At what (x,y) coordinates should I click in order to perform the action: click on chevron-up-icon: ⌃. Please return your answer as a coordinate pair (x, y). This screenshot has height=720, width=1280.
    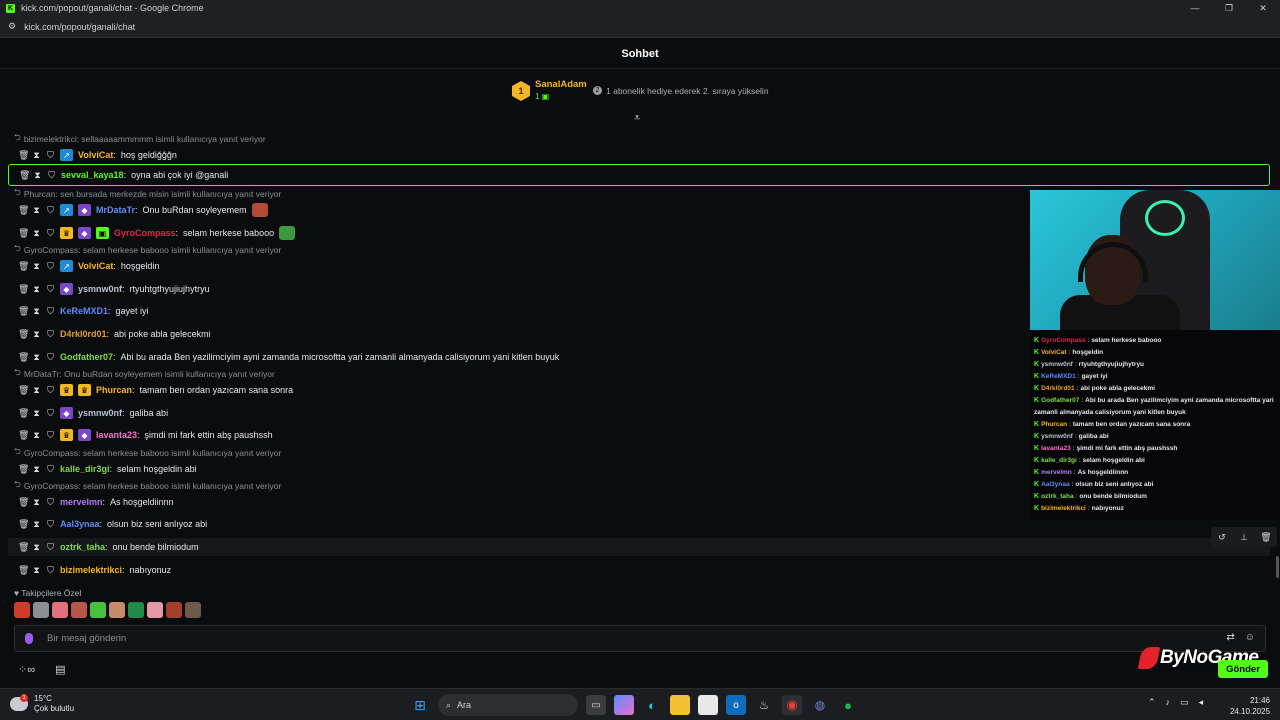
    Looking at the image, I should click on (1152, 702).